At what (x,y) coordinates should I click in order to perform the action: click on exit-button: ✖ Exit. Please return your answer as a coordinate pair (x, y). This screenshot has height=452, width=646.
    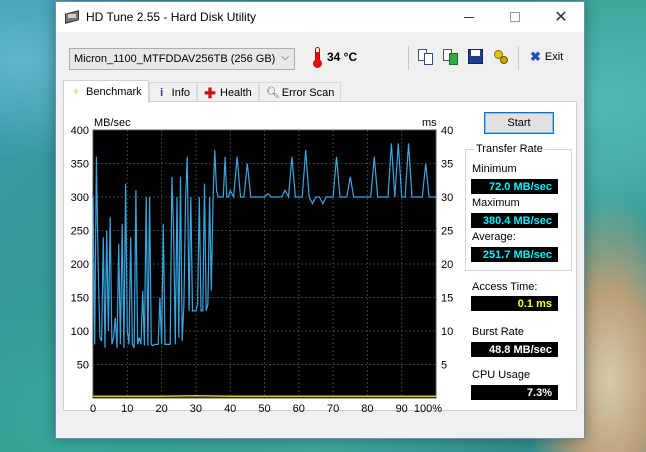
    Looking at the image, I should click on (546, 57).